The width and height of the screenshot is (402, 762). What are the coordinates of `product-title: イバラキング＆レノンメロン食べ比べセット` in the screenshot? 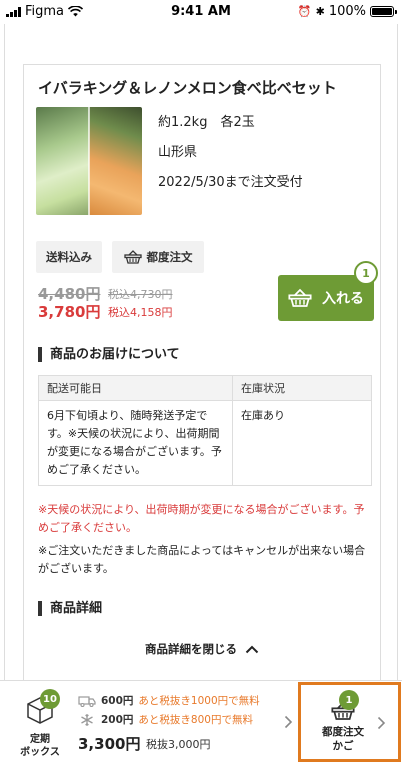 It's located at (187, 88).